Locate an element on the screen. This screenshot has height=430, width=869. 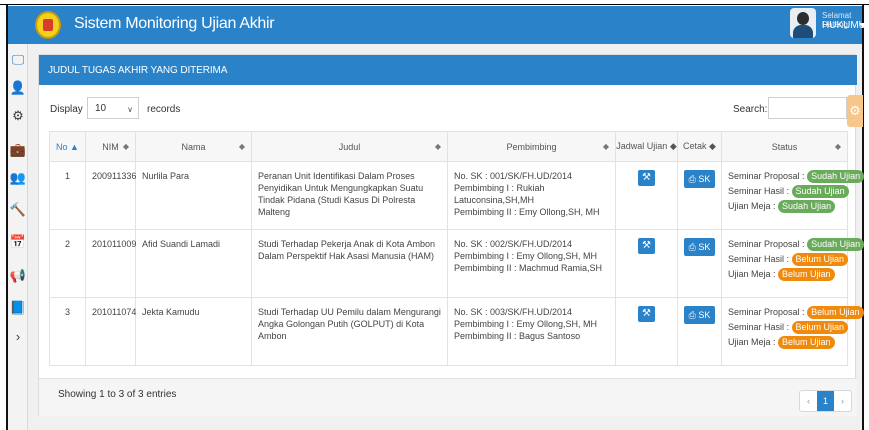
pagination: ‹ 1 › is located at coordinates (825, 401).